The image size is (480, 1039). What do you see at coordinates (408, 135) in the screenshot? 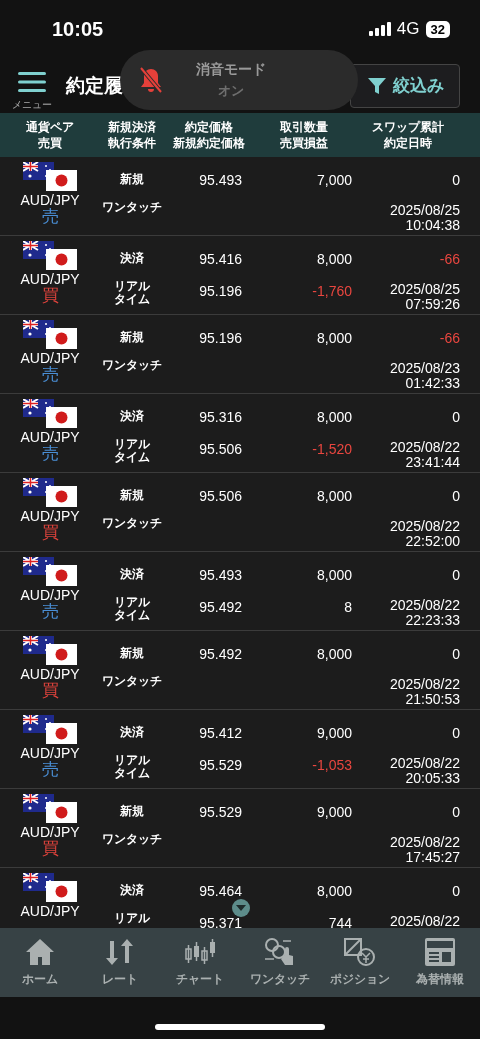
I see `column-header: スワップ累計 約定日時` at bounding box center [408, 135].